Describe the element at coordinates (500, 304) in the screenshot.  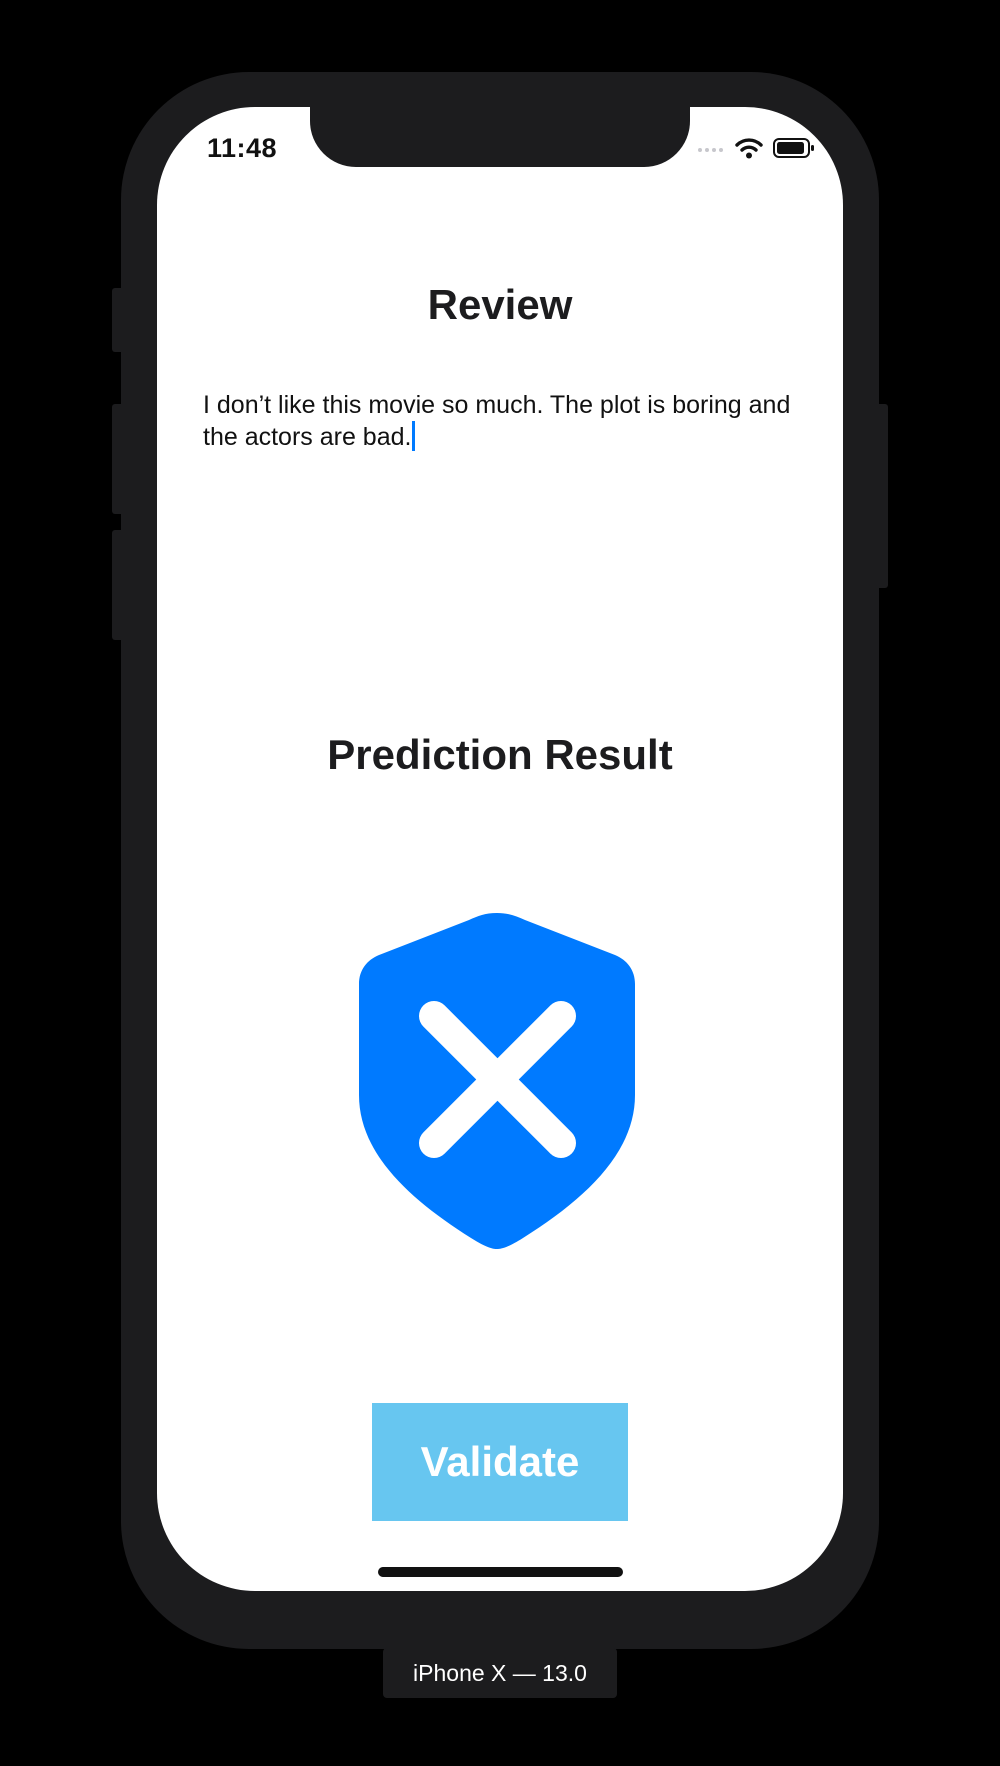
I see `review-title: Review` at that location.